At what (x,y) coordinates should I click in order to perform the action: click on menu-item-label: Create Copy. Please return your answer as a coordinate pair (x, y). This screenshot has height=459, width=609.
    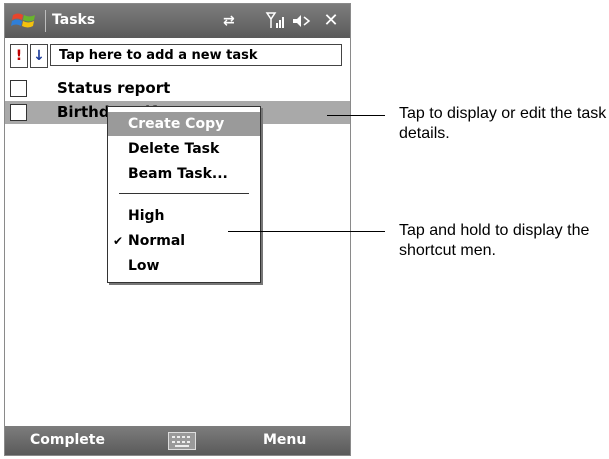
    Looking at the image, I should click on (176, 124).